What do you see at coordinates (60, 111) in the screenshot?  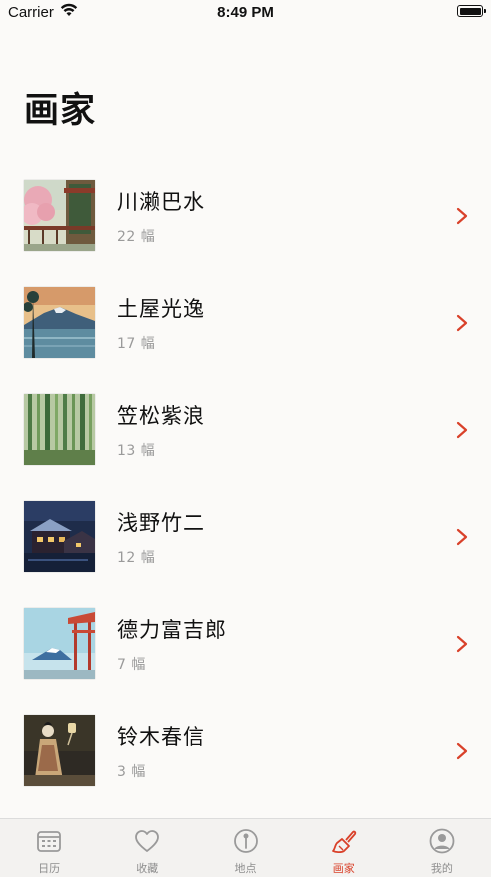 I see `page-title: 画家` at bounding box center [60, 111].